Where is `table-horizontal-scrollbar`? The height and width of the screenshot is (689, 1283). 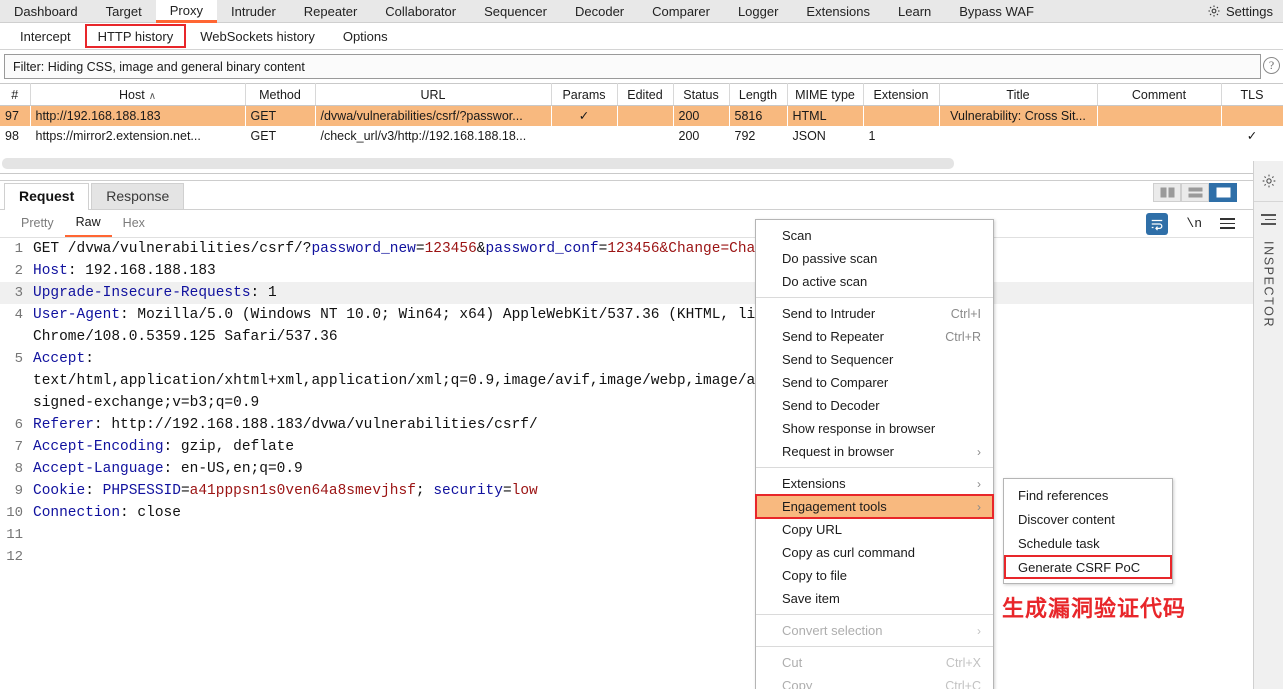
table-horizontal-scrollbar is located at coordinates (641, 159).